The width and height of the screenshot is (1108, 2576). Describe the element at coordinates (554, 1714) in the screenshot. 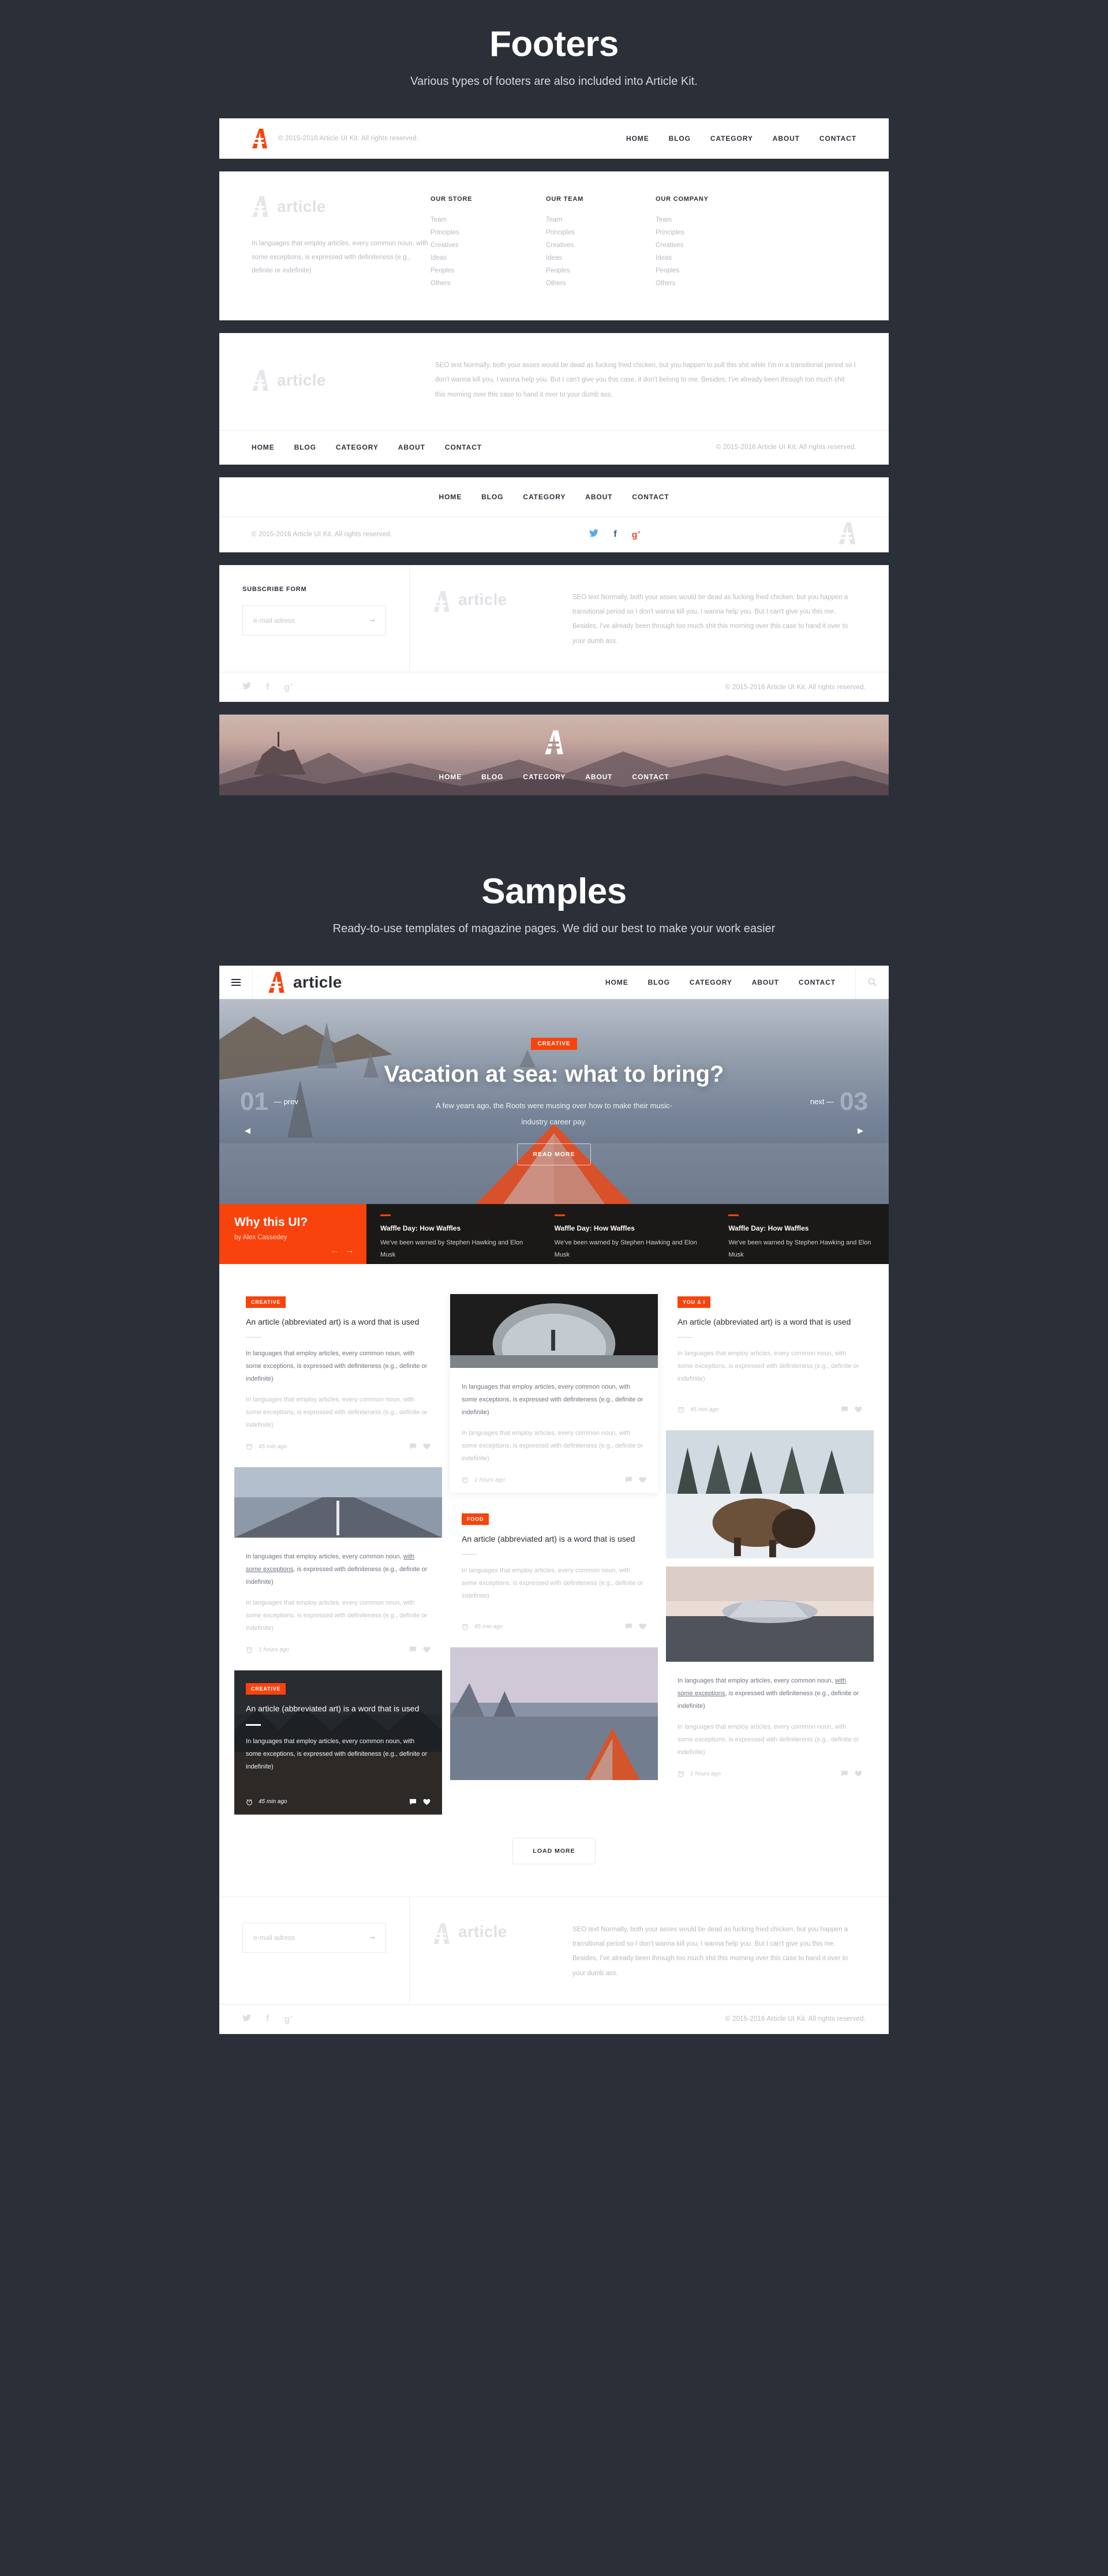

I see `article-card-photo-sea-tent` at that location.